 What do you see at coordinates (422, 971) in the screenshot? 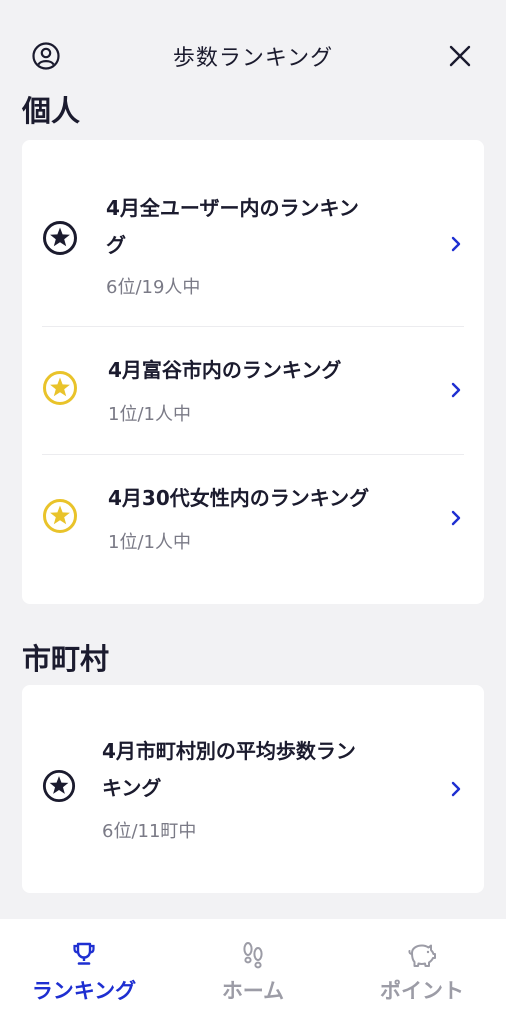
I see `tab-points: ポイント` at bounding box center [422, 971].